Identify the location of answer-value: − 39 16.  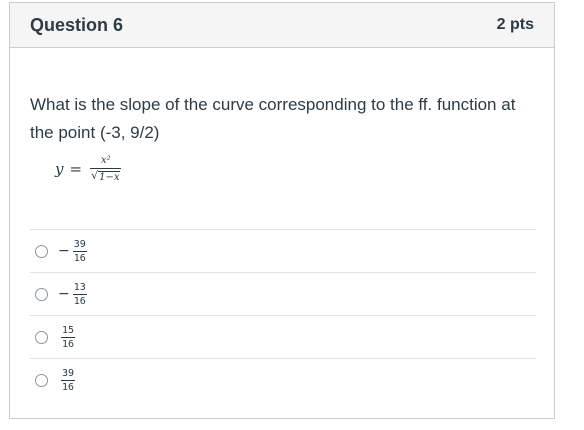
(72, 251).